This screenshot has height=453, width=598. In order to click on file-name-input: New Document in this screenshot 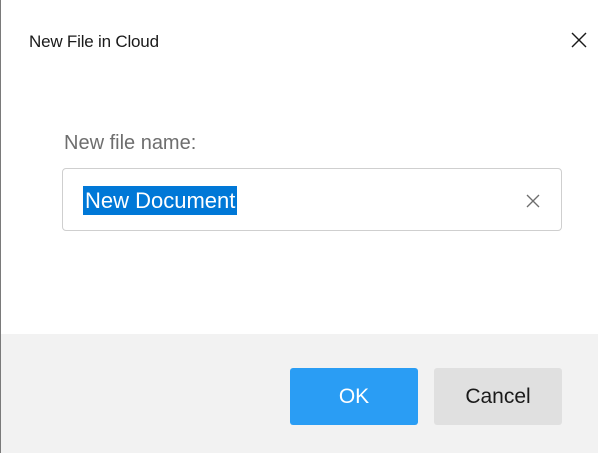, I will do `click(312, 199)`.